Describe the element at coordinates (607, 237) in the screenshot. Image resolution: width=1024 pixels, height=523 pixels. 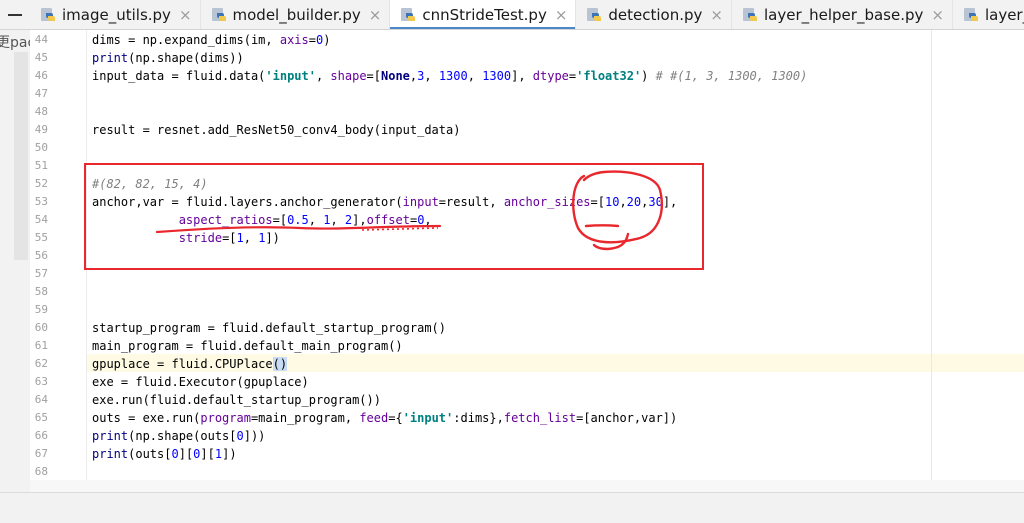
I see `red-tick-scribble` at that location.